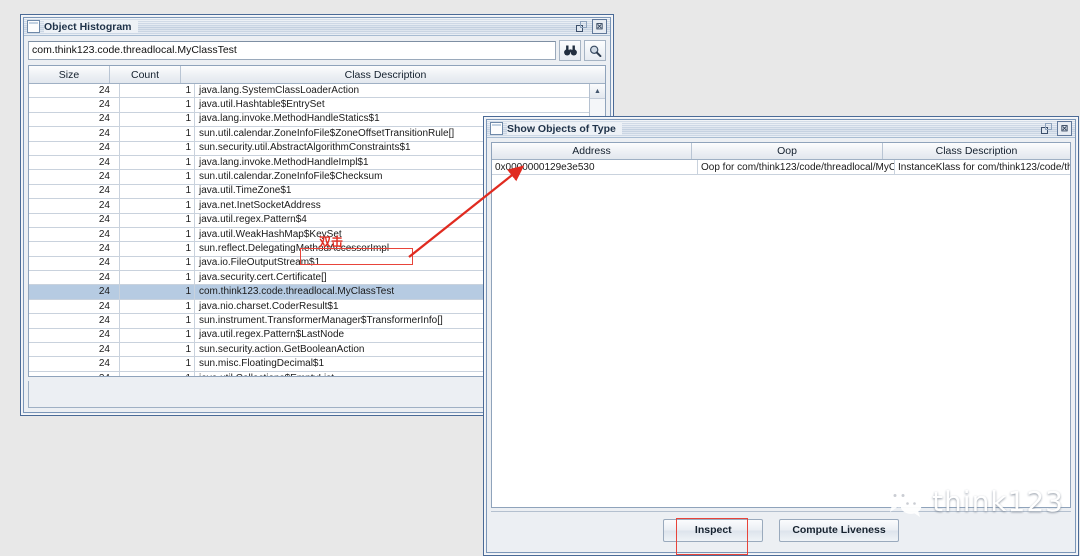  I want to click on objects-table-header: Address Oop Class Description, so click(781, 151).